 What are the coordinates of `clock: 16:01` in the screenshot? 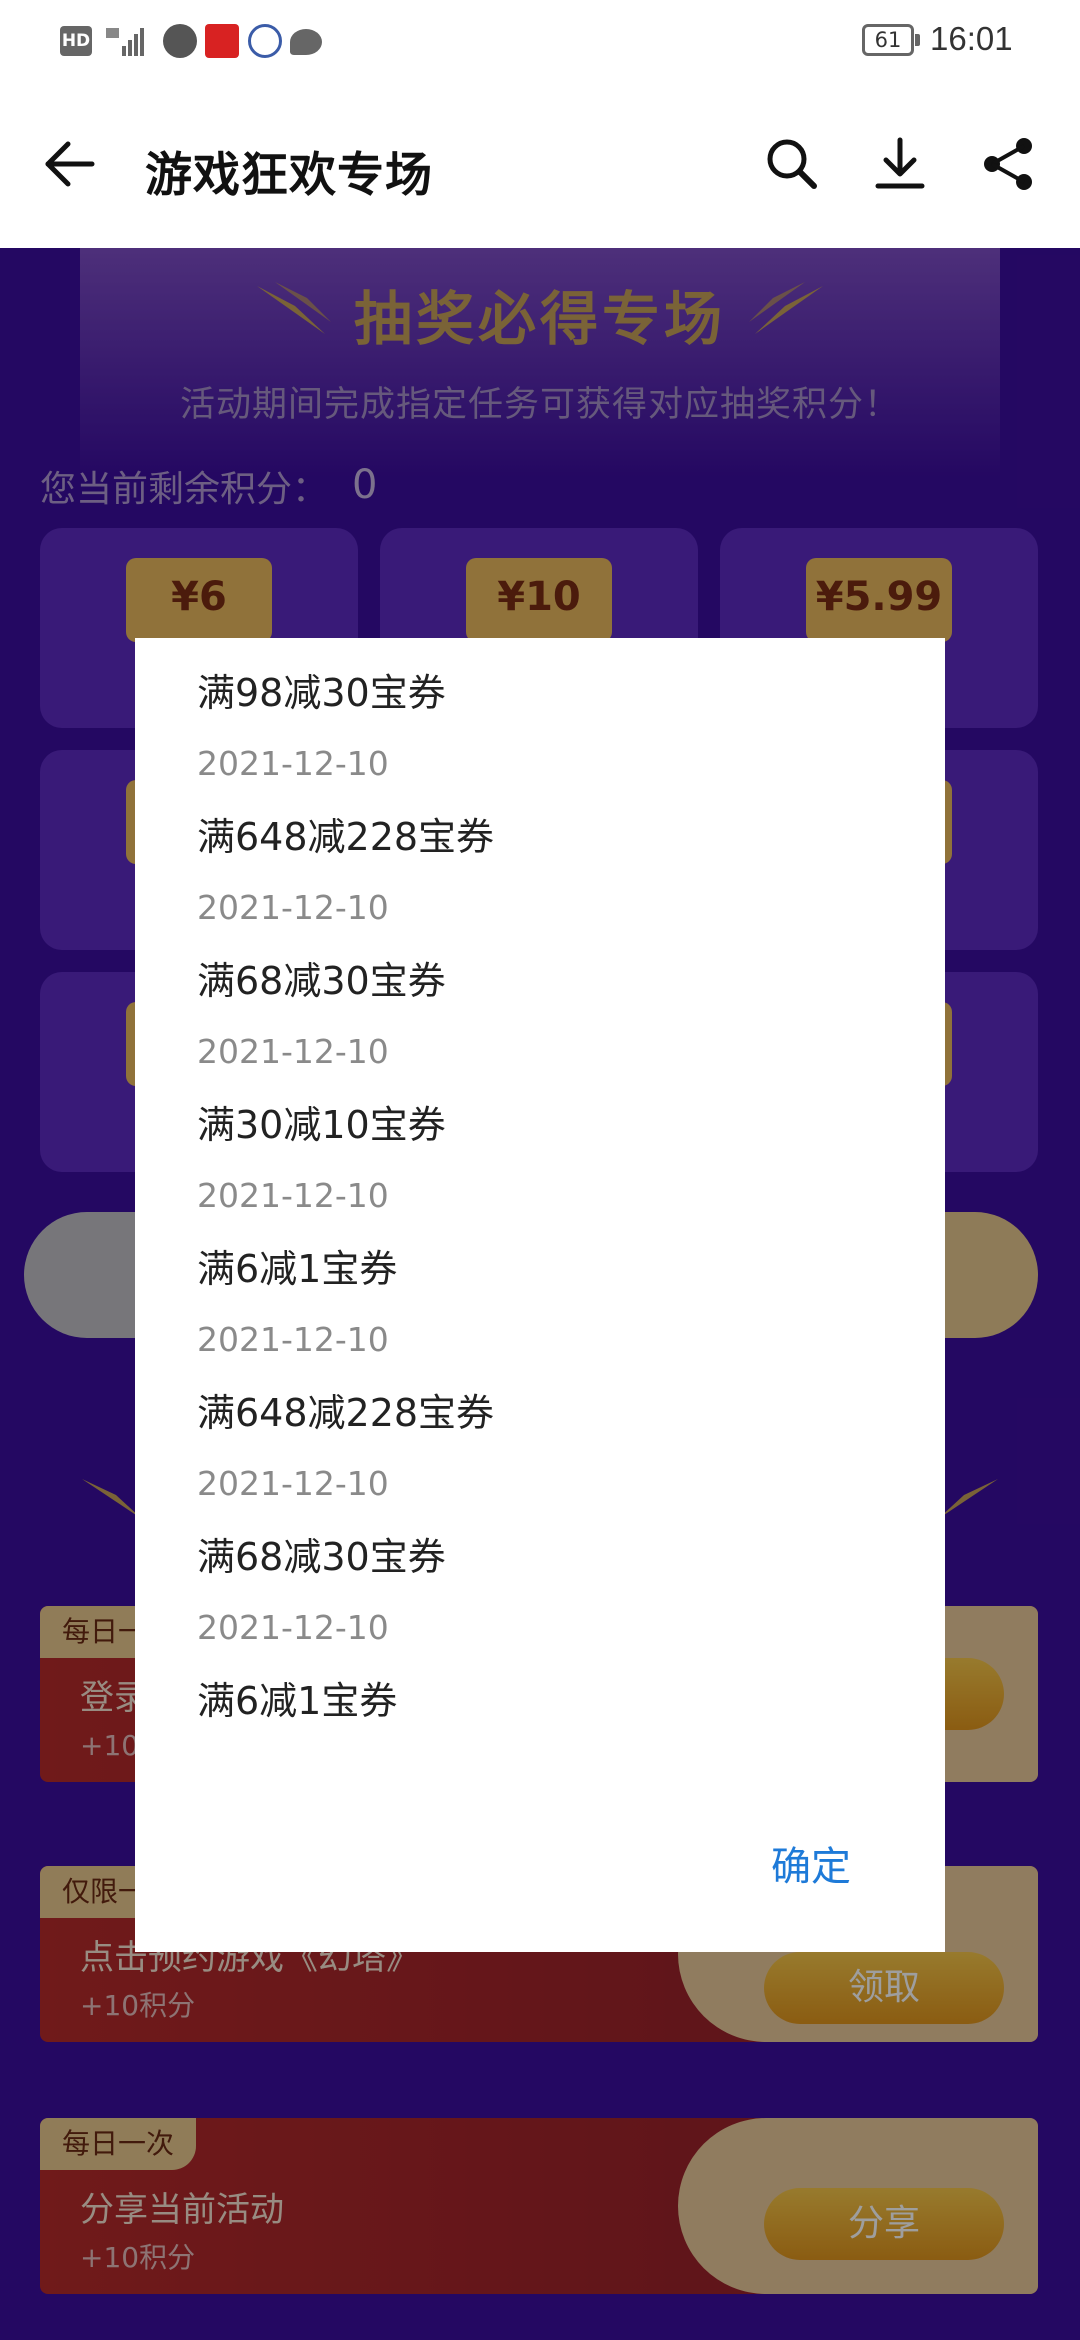 It's located at (971, 38).